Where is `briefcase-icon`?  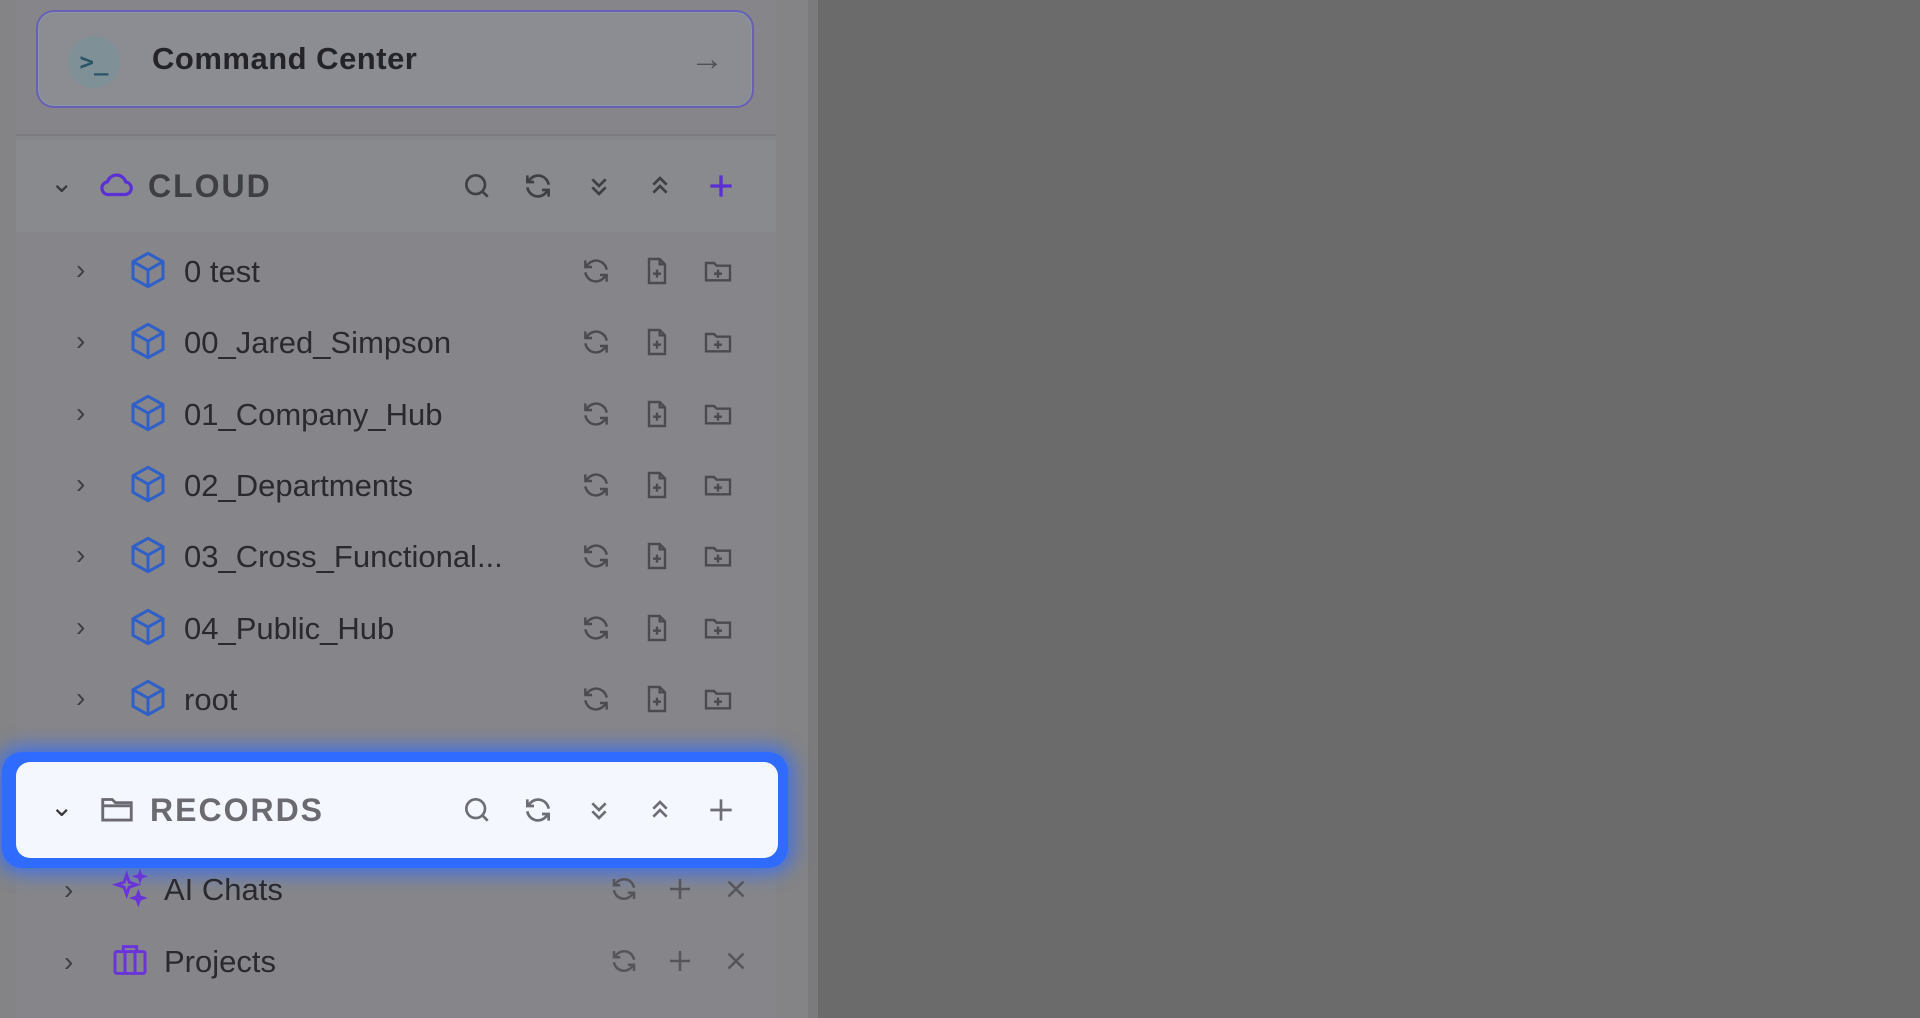
briefcase-icon is located at coordinates (130, 960).